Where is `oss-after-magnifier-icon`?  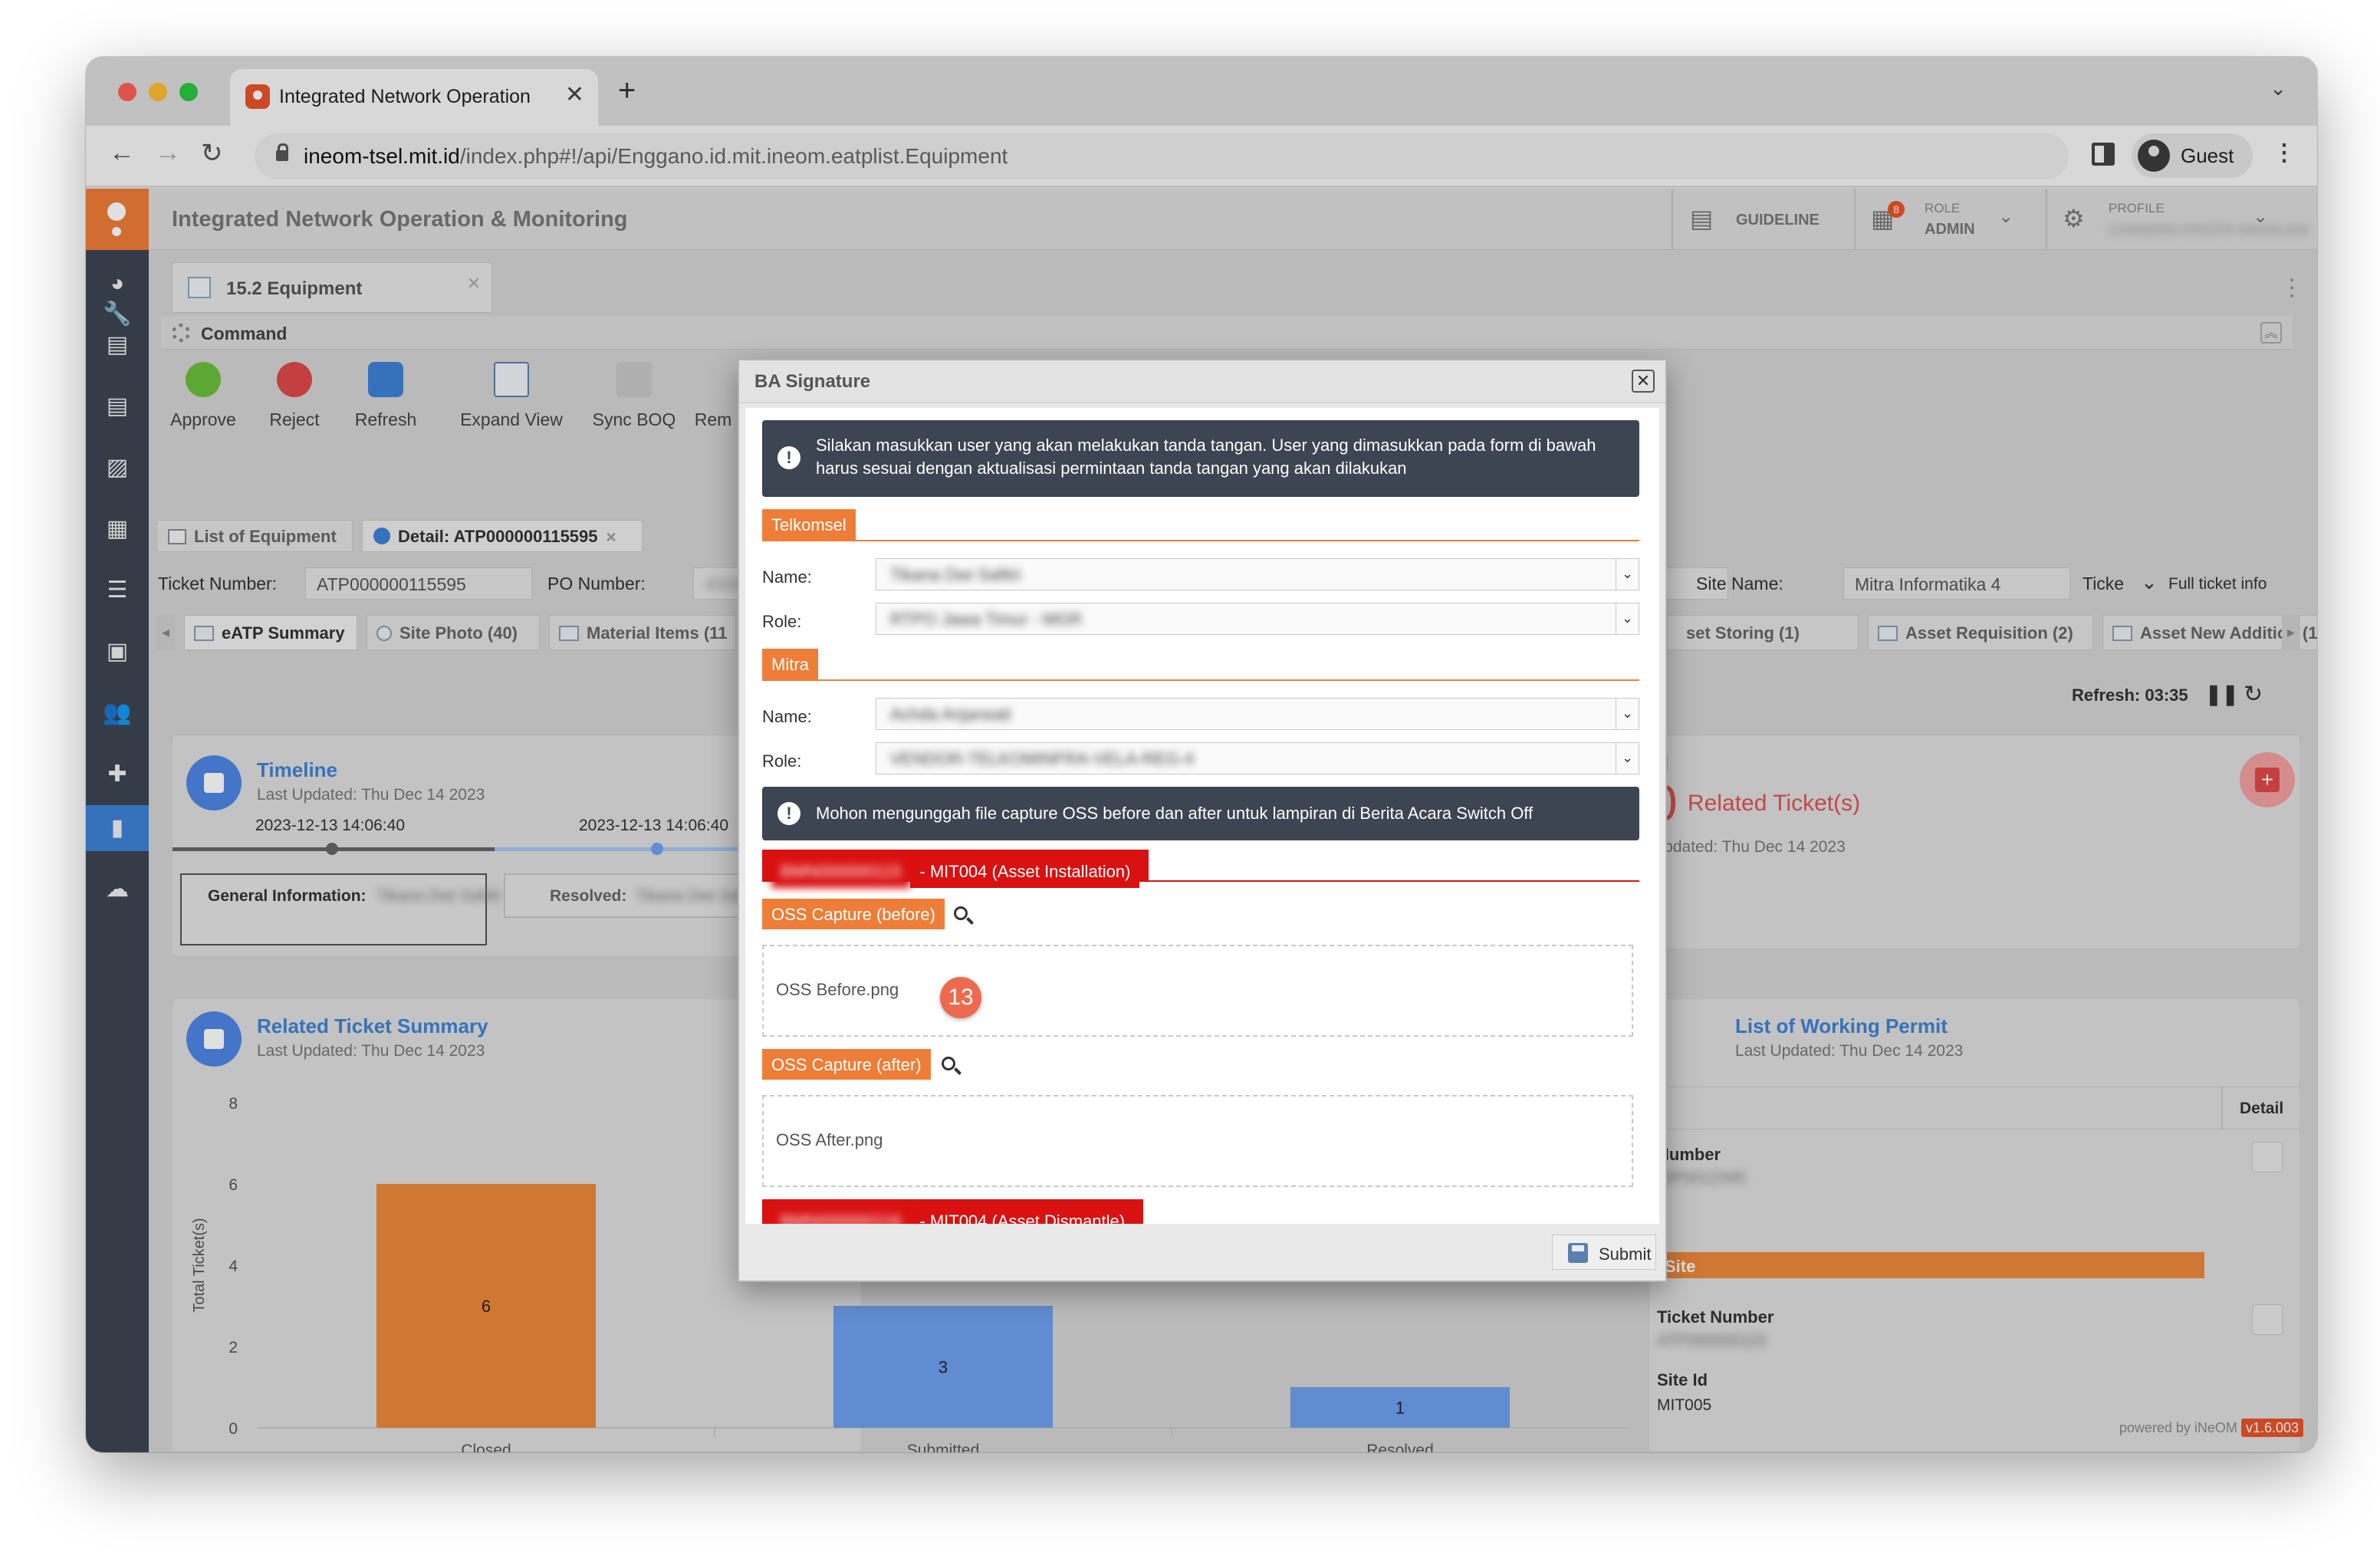
oss-after-magnifier-icon is located at coordinates (948, 1063).